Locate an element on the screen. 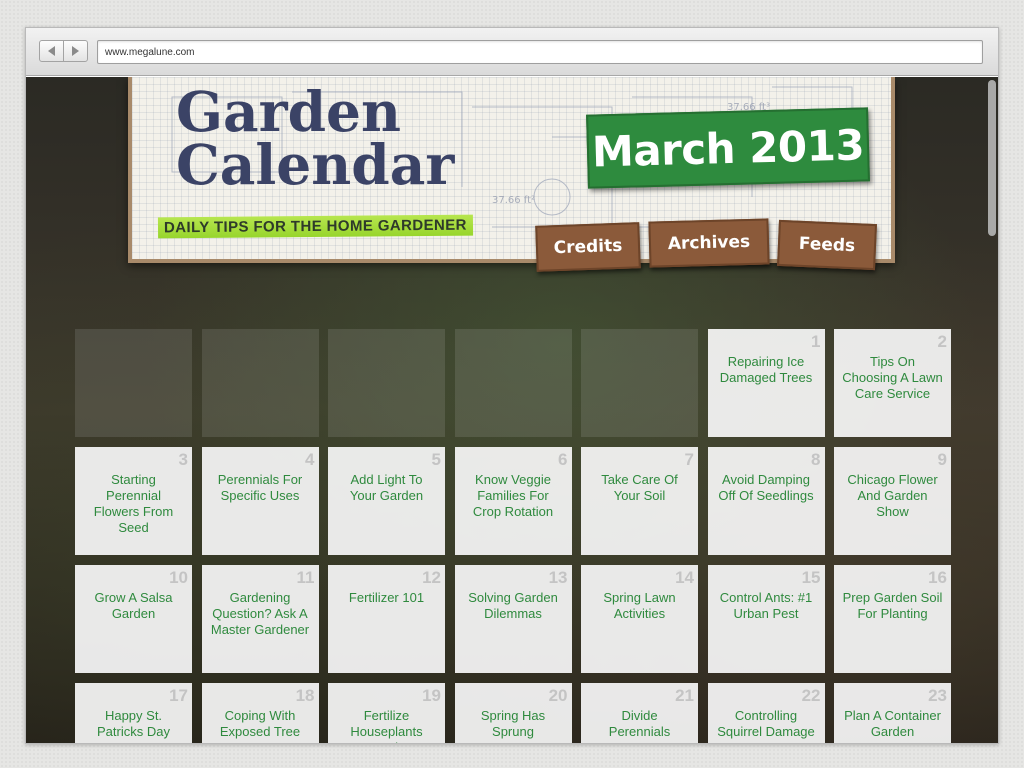 The width and height of the screenshot is (1024, 768). day-number: 6 is located at coordinates (563, 459).